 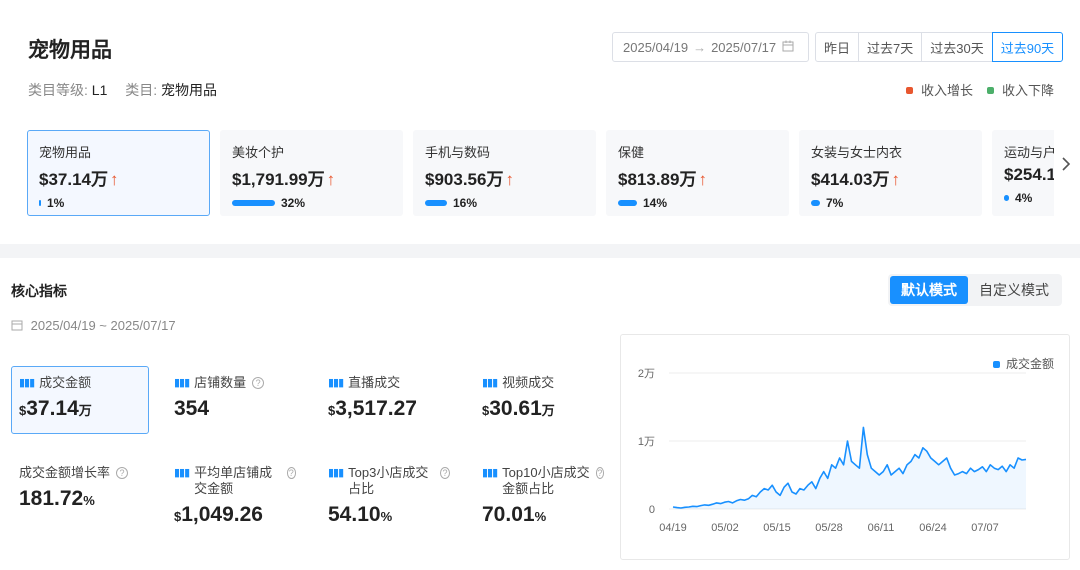 I want to click on metric-value: $30.61万, so click(x=518, y=408).